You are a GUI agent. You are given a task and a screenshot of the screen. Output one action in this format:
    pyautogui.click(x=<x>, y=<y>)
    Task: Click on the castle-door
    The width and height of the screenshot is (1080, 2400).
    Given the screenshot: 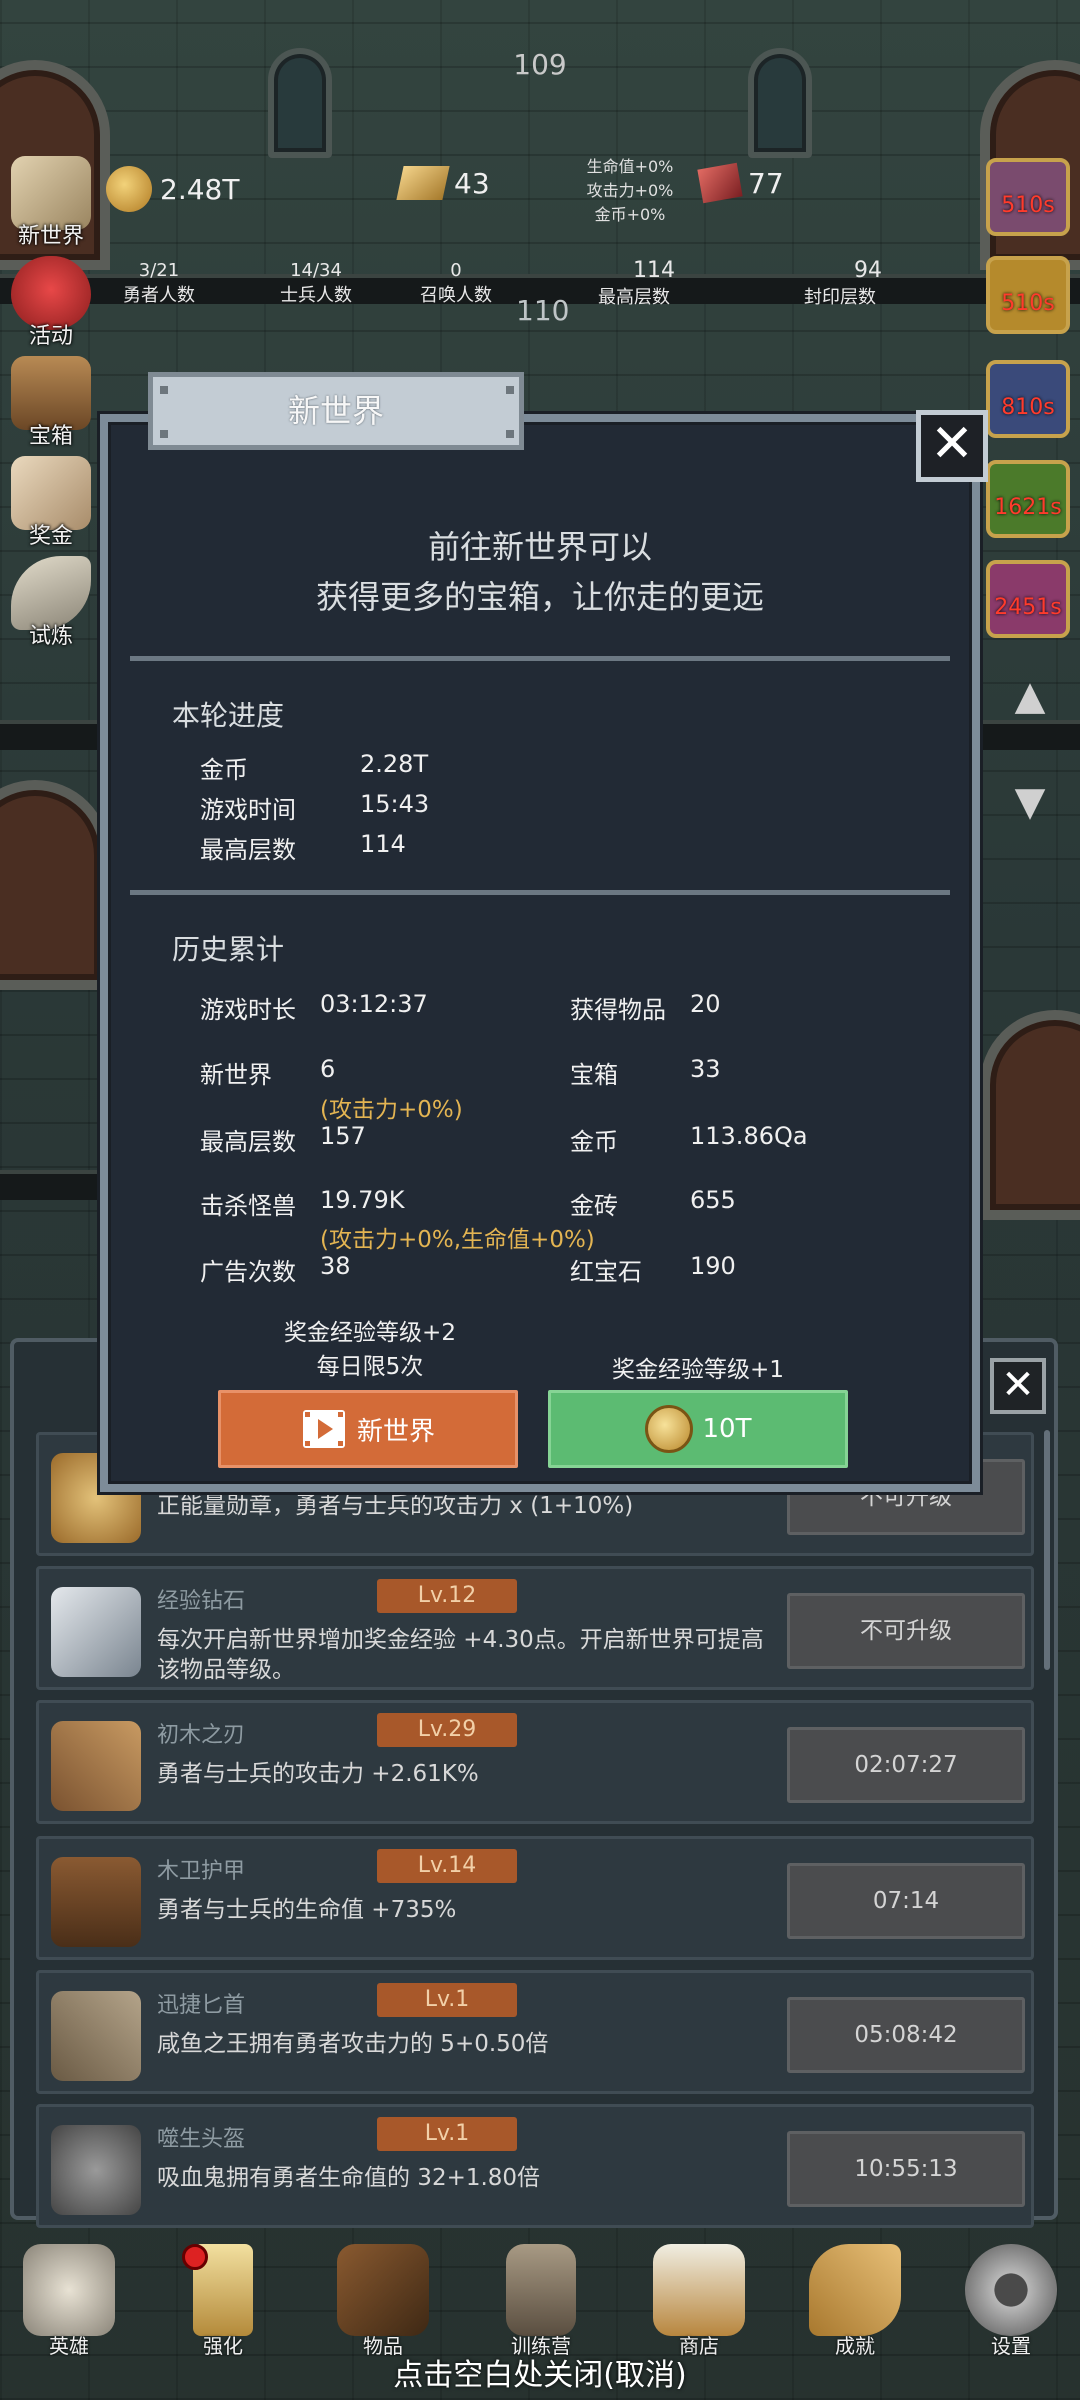 What is the action you would take?
    pyautogui.click(x=55, y=885)
    